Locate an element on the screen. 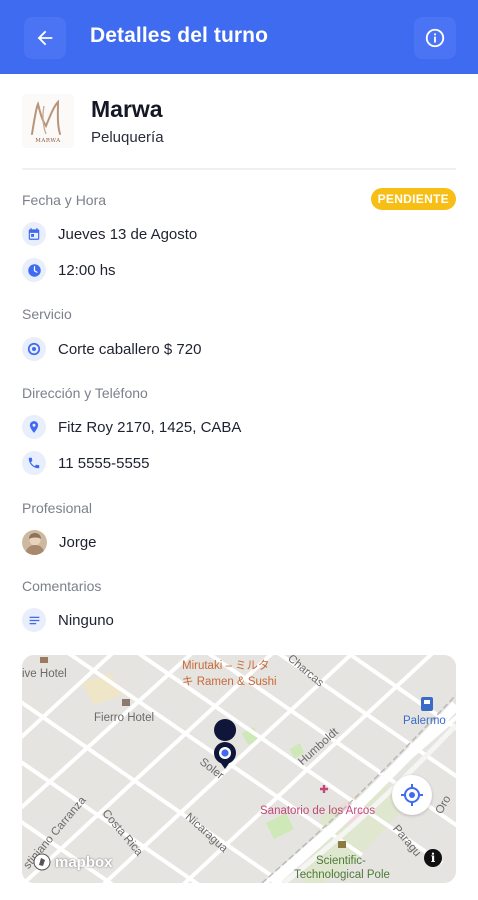 This screenshot has width=478, height=900. service-value: Corte caballero $ 720 is located at coordinates (130, 349).